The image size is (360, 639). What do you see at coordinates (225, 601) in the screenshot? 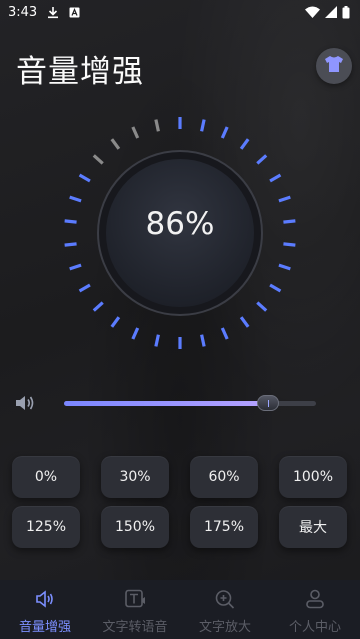
I see `zoom-icon` at bounding box center [225, 601].